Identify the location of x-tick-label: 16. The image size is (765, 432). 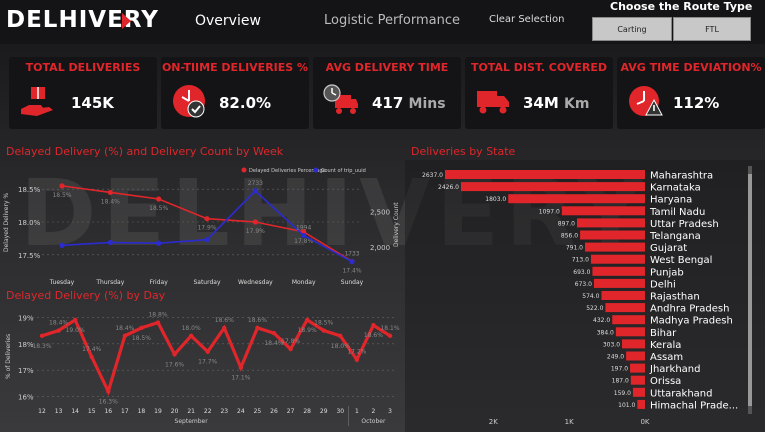
(108, 411).